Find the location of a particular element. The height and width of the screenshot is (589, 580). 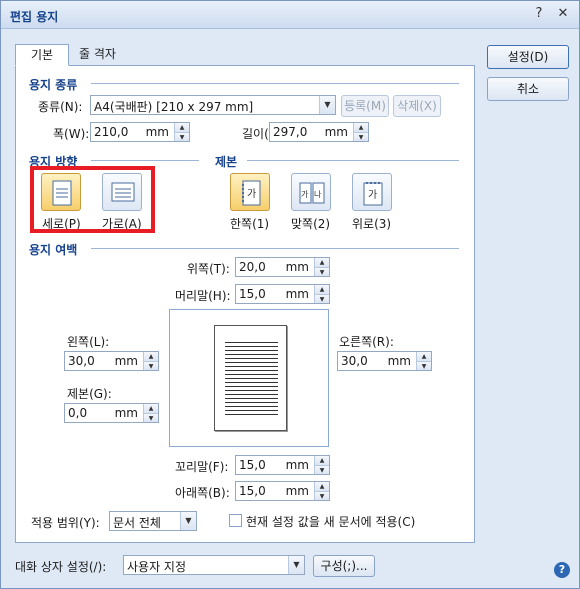

footer-margin-value: 15,0 is located at coordinates (252, 465).